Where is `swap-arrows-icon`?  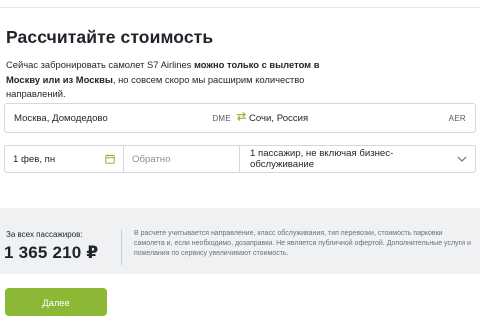 swap-arrows-icon is located at coordinates (241, 118).